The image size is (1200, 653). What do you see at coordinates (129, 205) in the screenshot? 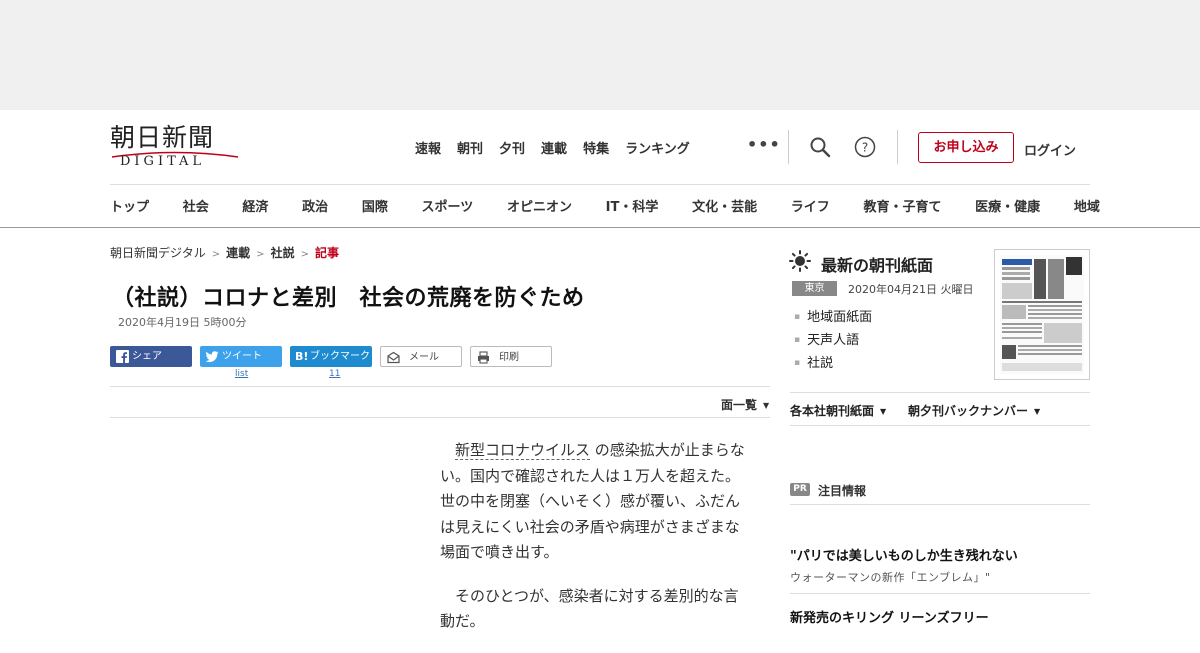
I see `category-item: トップ` at bounding box center [129, 205].